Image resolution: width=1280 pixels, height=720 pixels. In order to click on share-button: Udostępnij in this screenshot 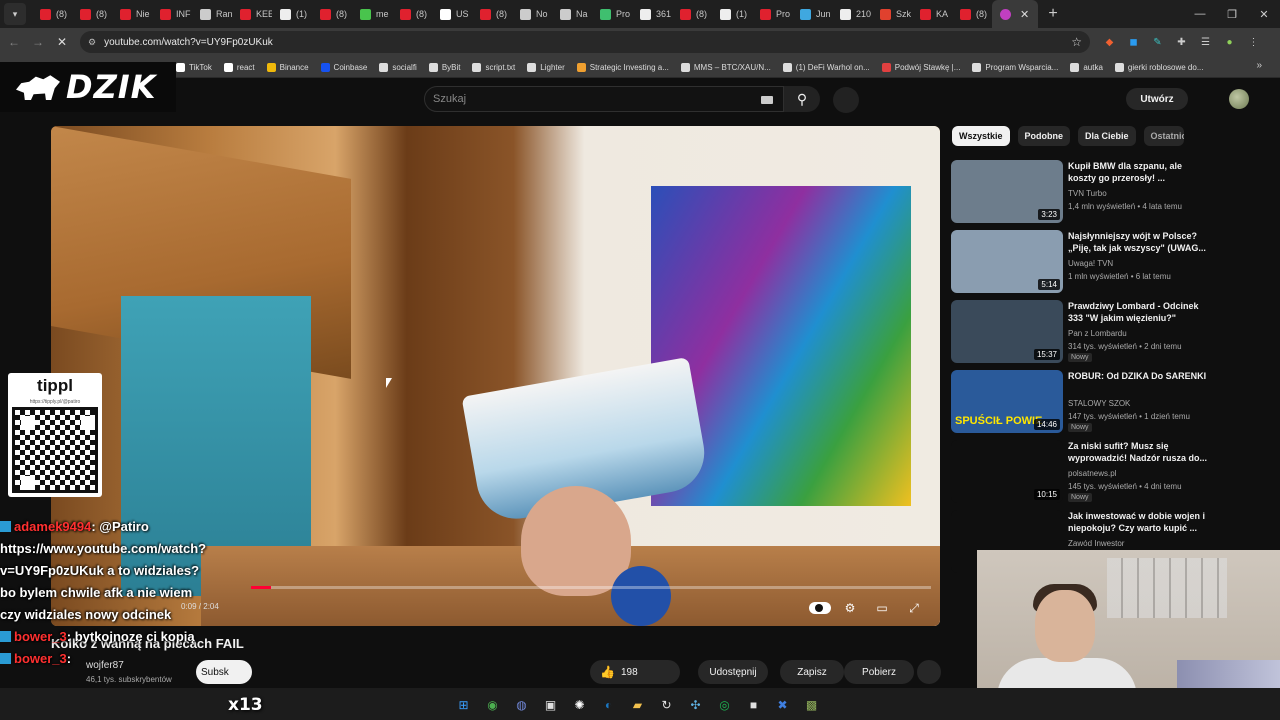, I will do `click(733, 672)`.